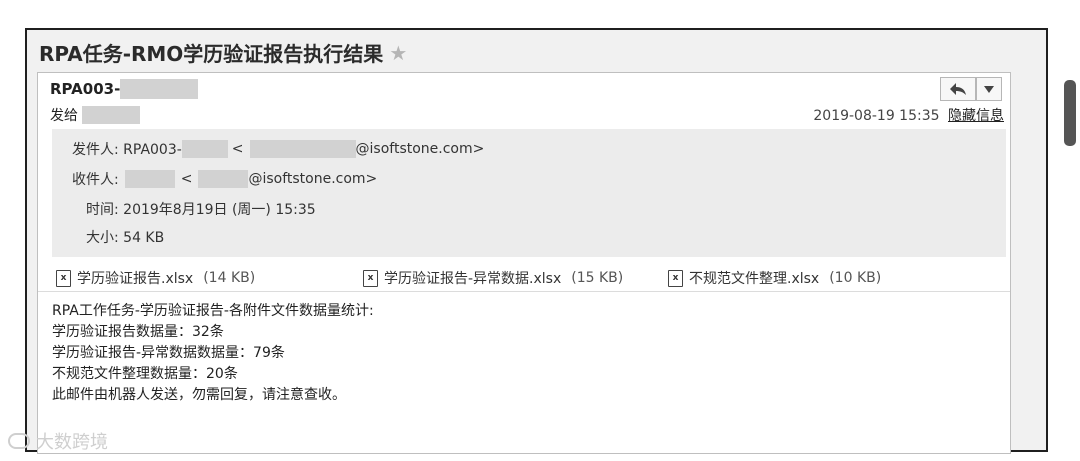 The width and height of the screenshot is (1080, 461). What do you see at coordinates (473, 279) in the screenshot?
I see `attachment-name: 学历验证报告-异常数据.xlsx` at bounding box center [473, 279].